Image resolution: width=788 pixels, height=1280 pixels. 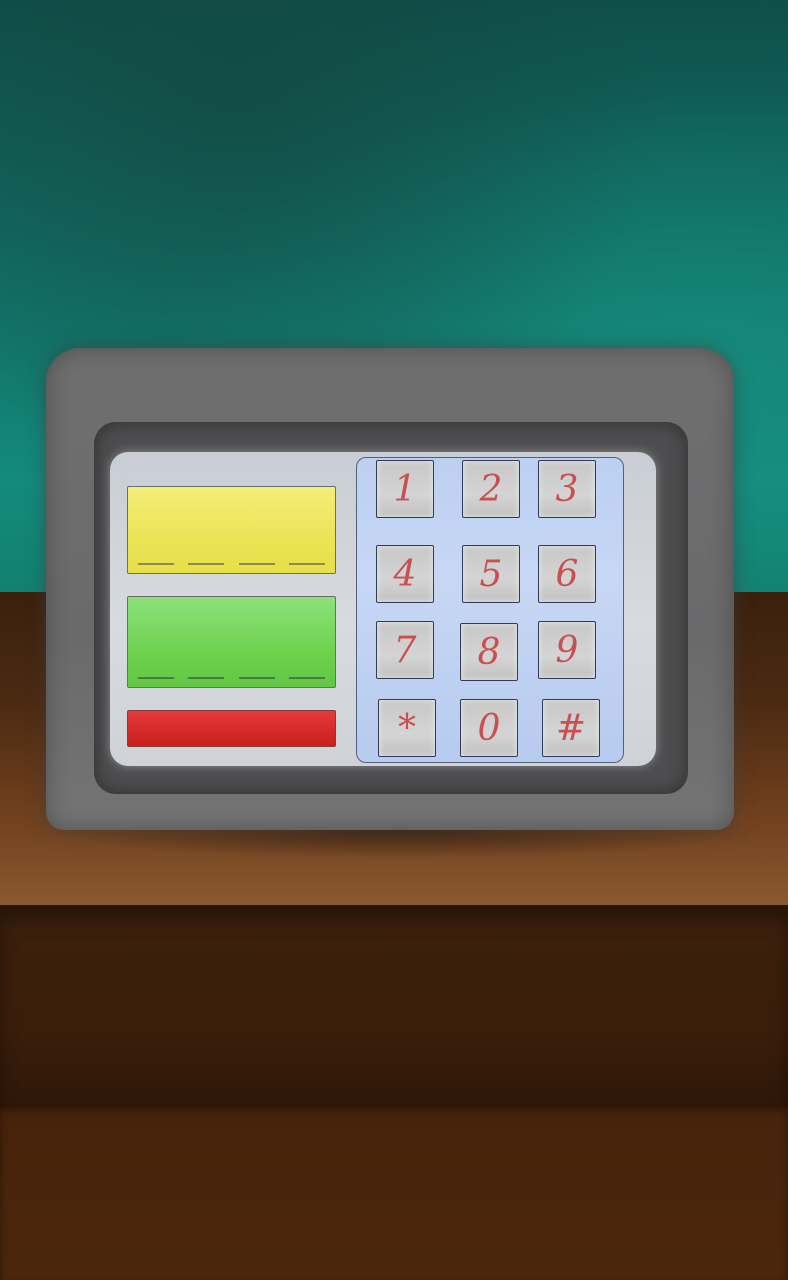 What do you see at coordinates (405, 650) in the screenshot?
I see `key-7: 7` at bounding box center [405, 650].